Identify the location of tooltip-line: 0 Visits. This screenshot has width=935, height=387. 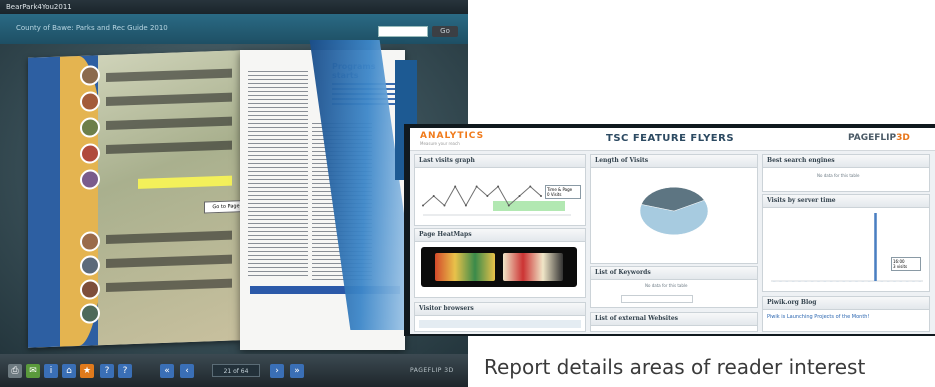
(554, 194).